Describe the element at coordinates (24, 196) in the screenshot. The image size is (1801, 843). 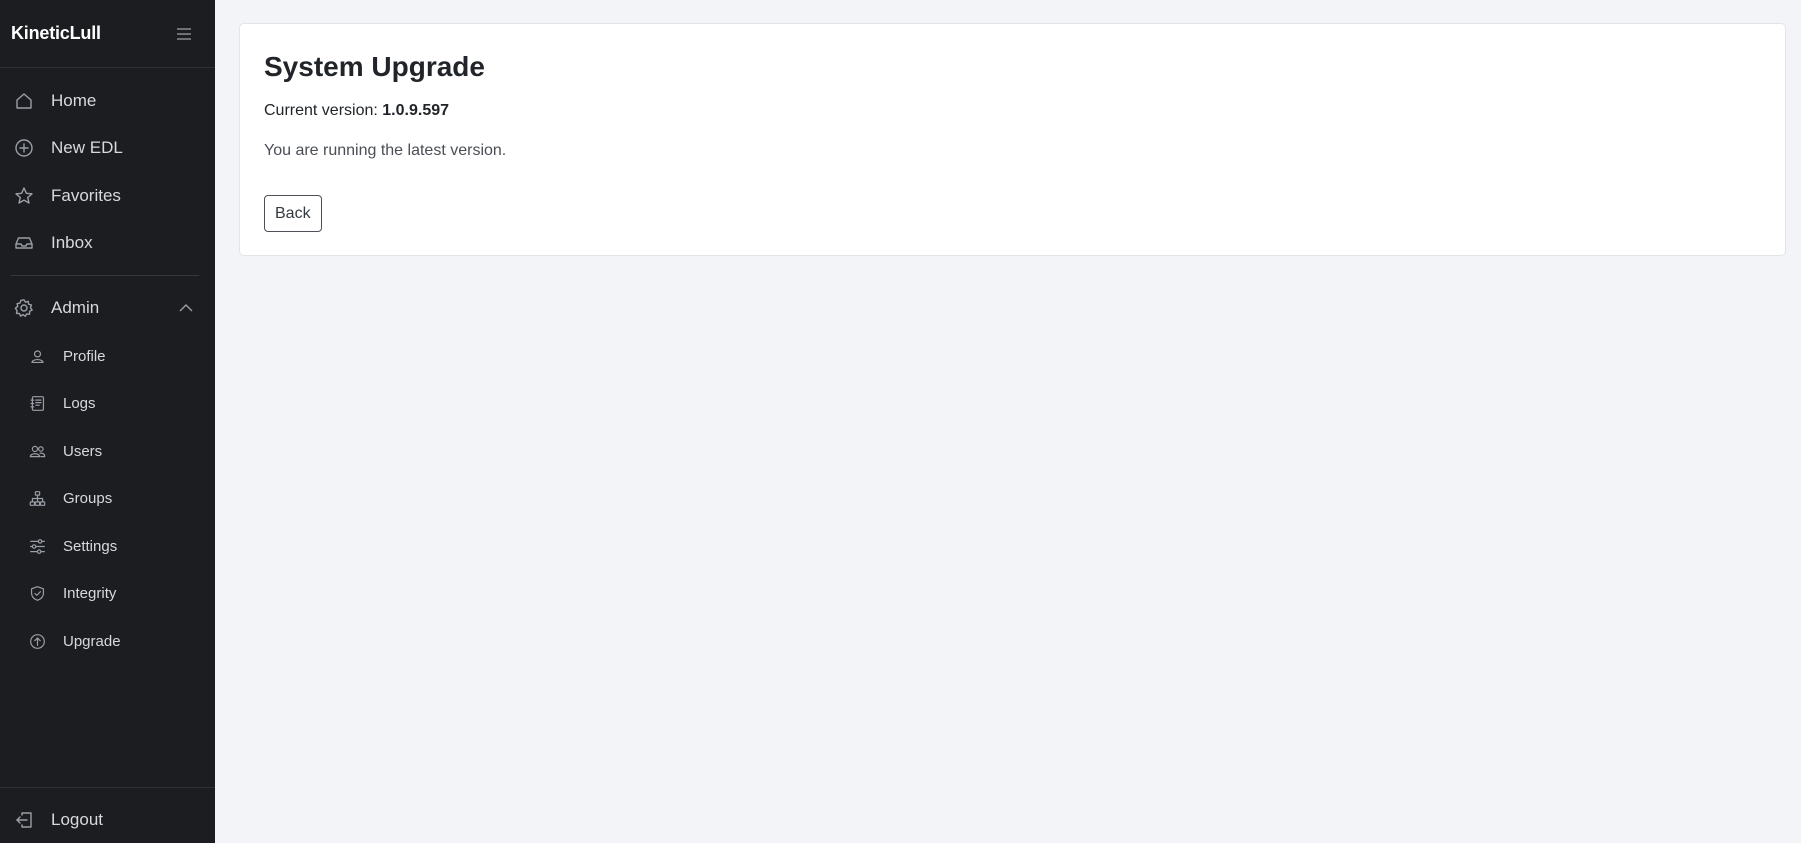
I see `star-icon` at that location.